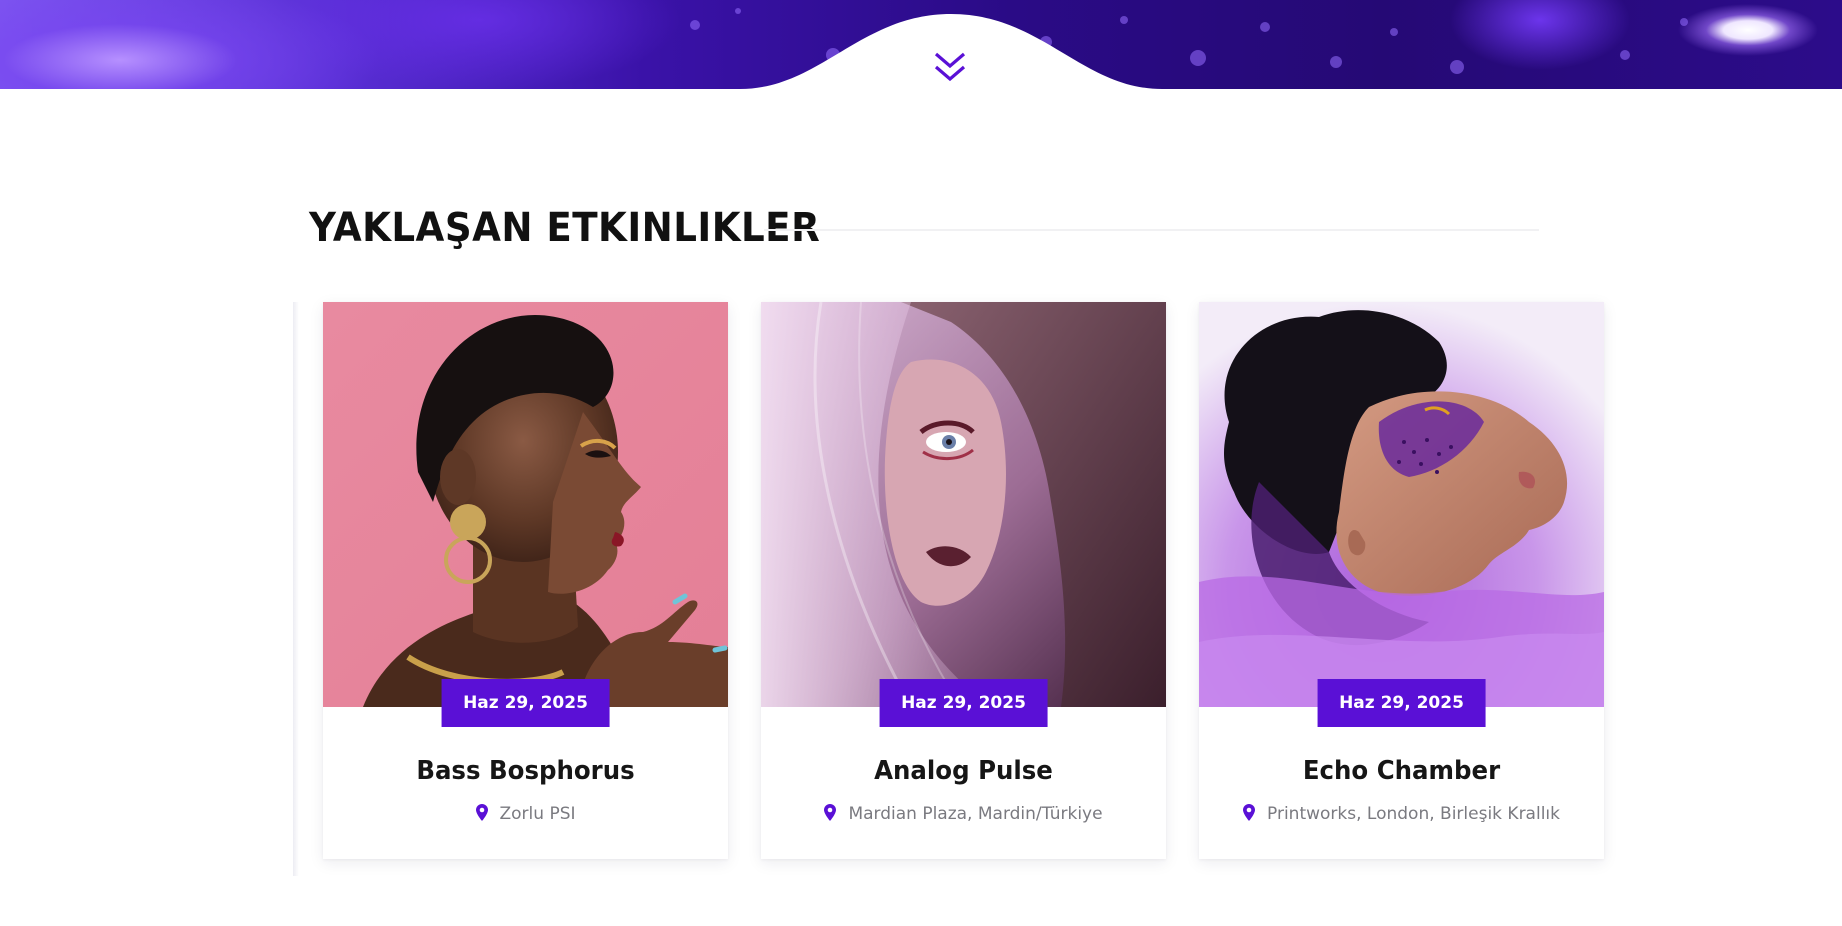  What do you see at coordinates (1401, 771) in the screenshot?
I see `event-title: Echo Chamber` at bounding box center [1401, 771].